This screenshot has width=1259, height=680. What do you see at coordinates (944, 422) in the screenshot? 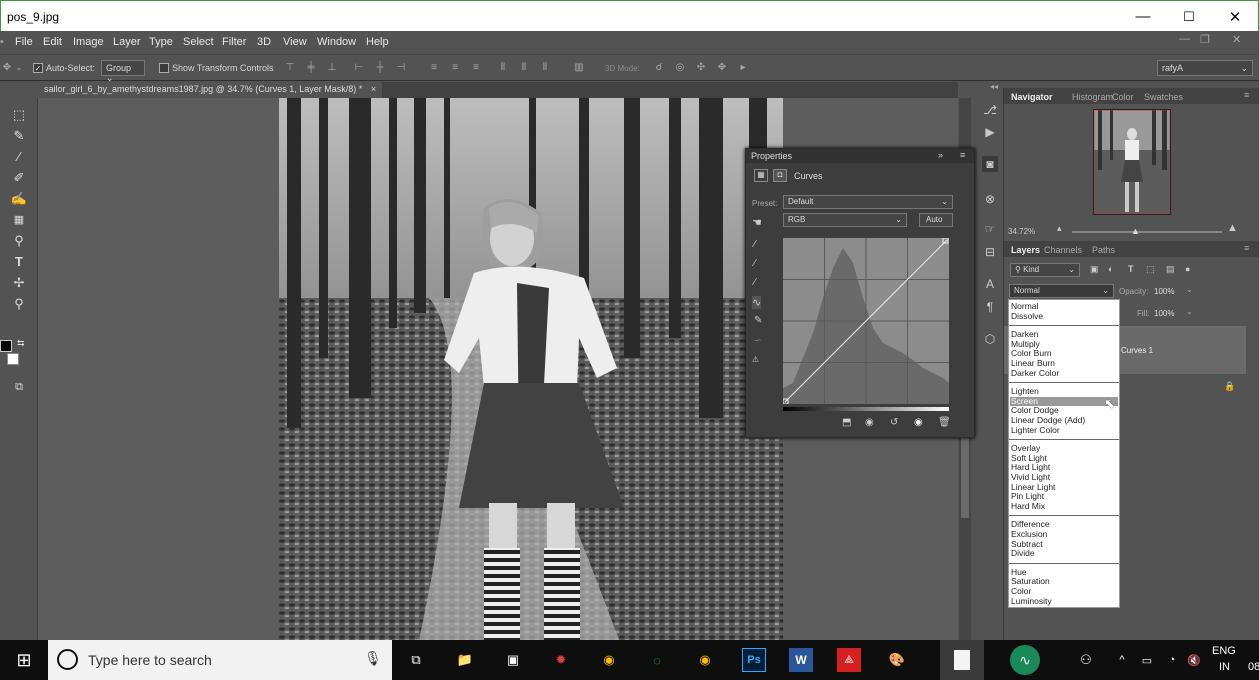
I see `delete-adjustment-icon: 🗑` at bounding box center [944, 422].